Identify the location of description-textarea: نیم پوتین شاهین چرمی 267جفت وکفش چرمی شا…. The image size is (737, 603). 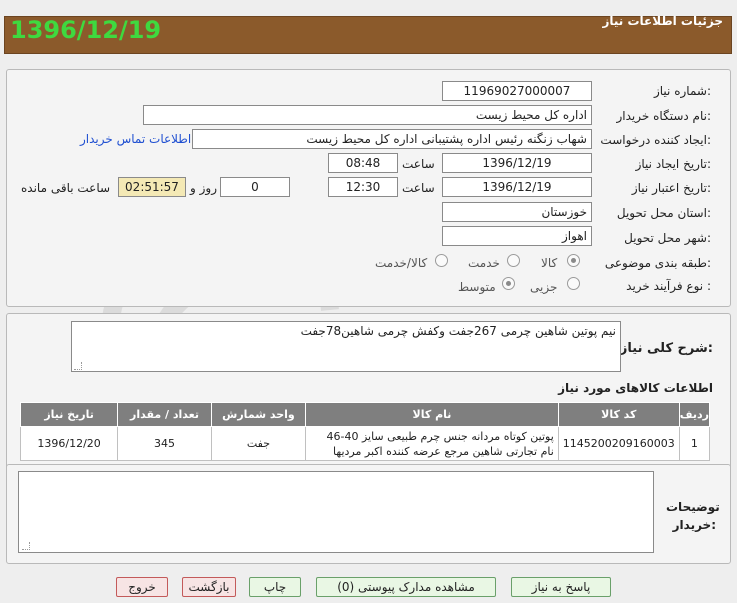
(346, 346).